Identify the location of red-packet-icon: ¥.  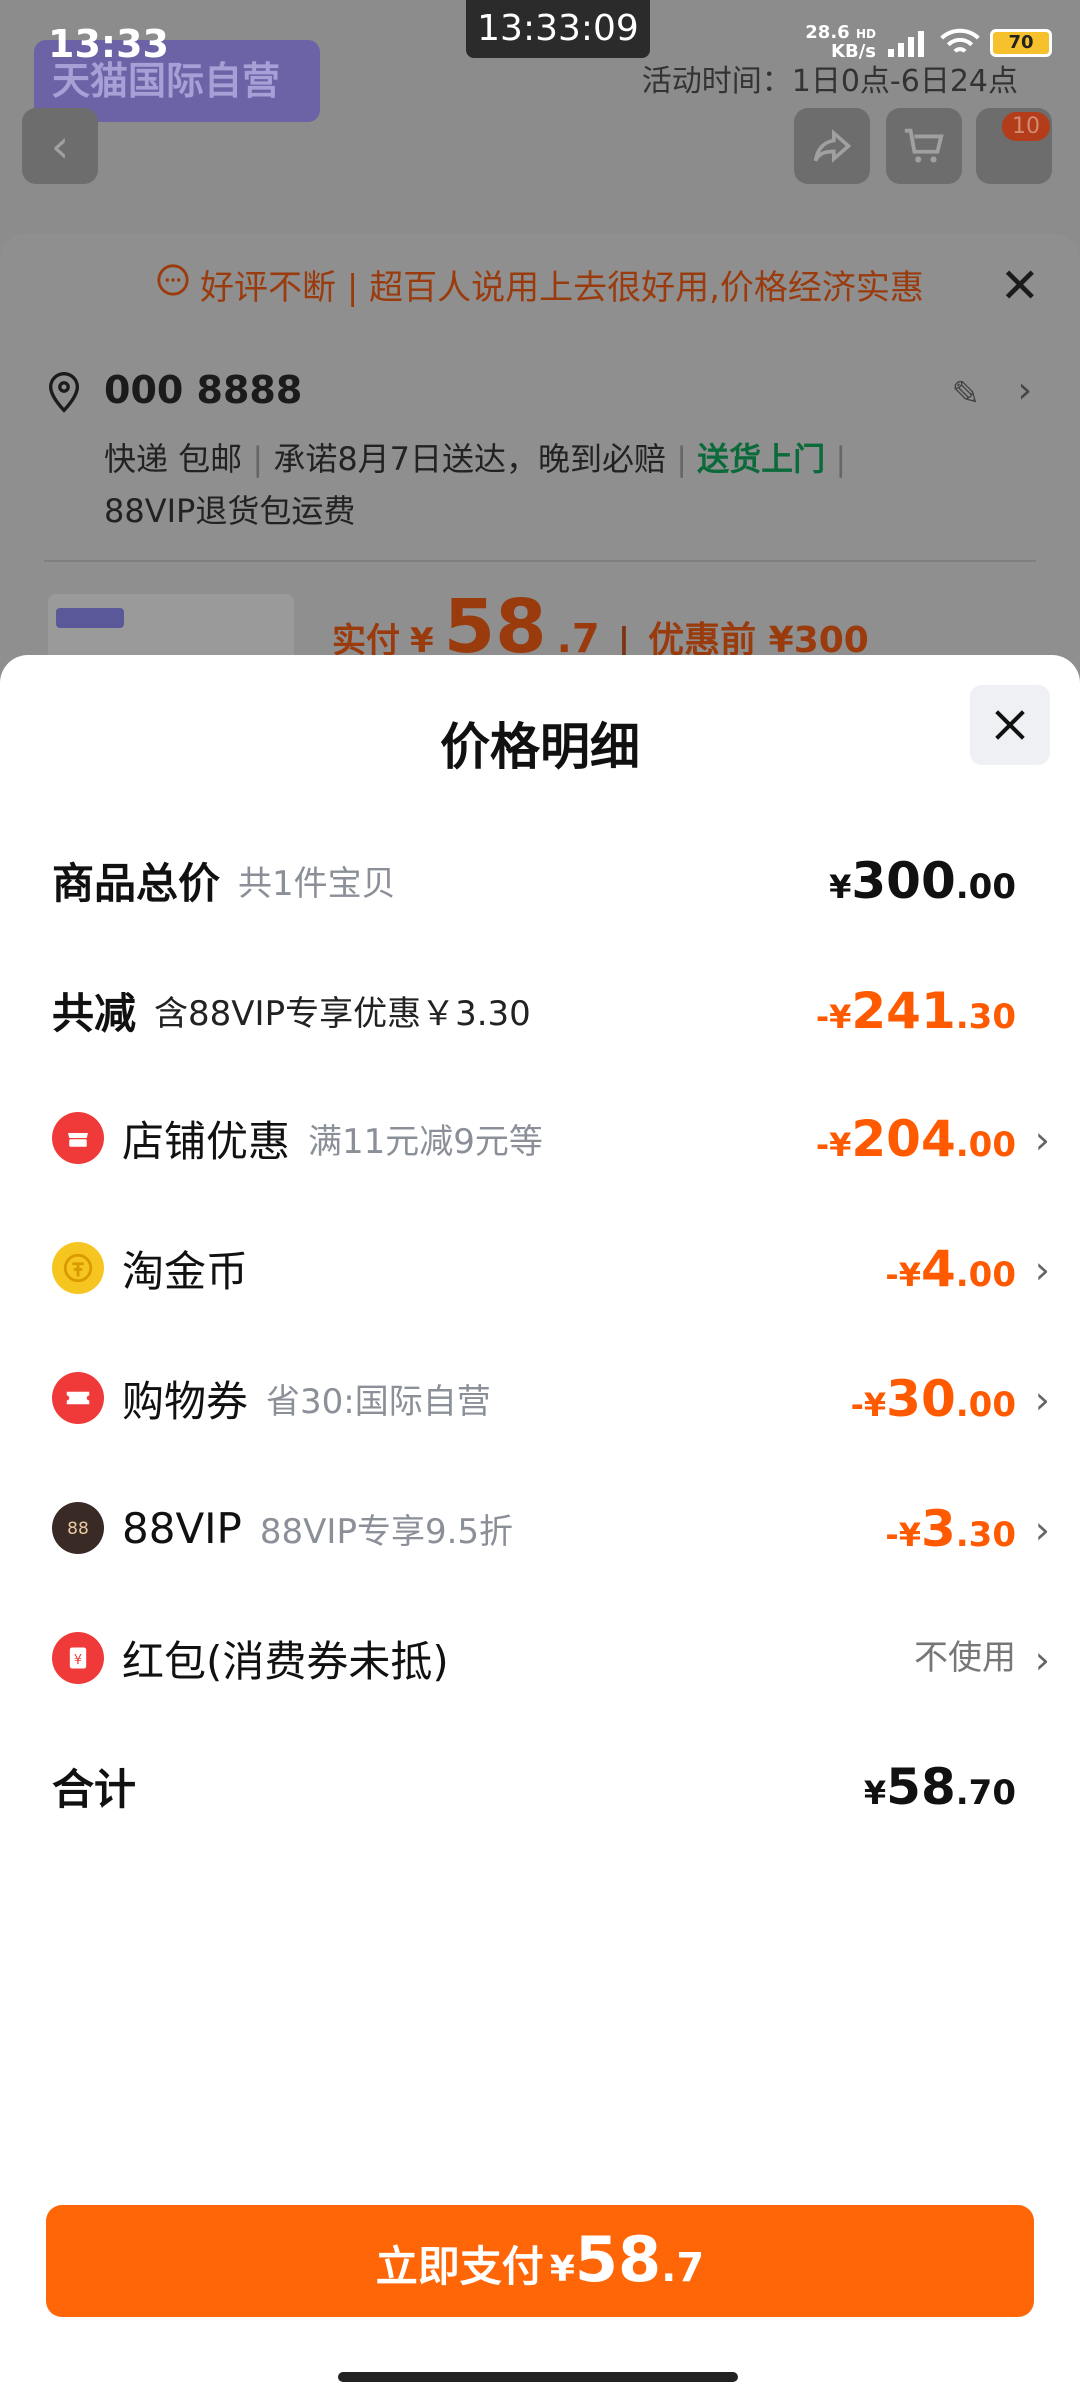
(78, 1658).